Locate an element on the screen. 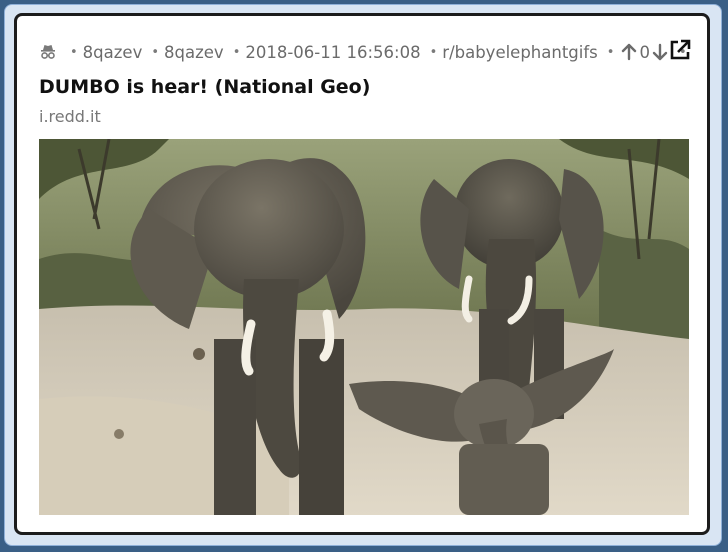  incognito-icon is located at coordinates (48, 52).